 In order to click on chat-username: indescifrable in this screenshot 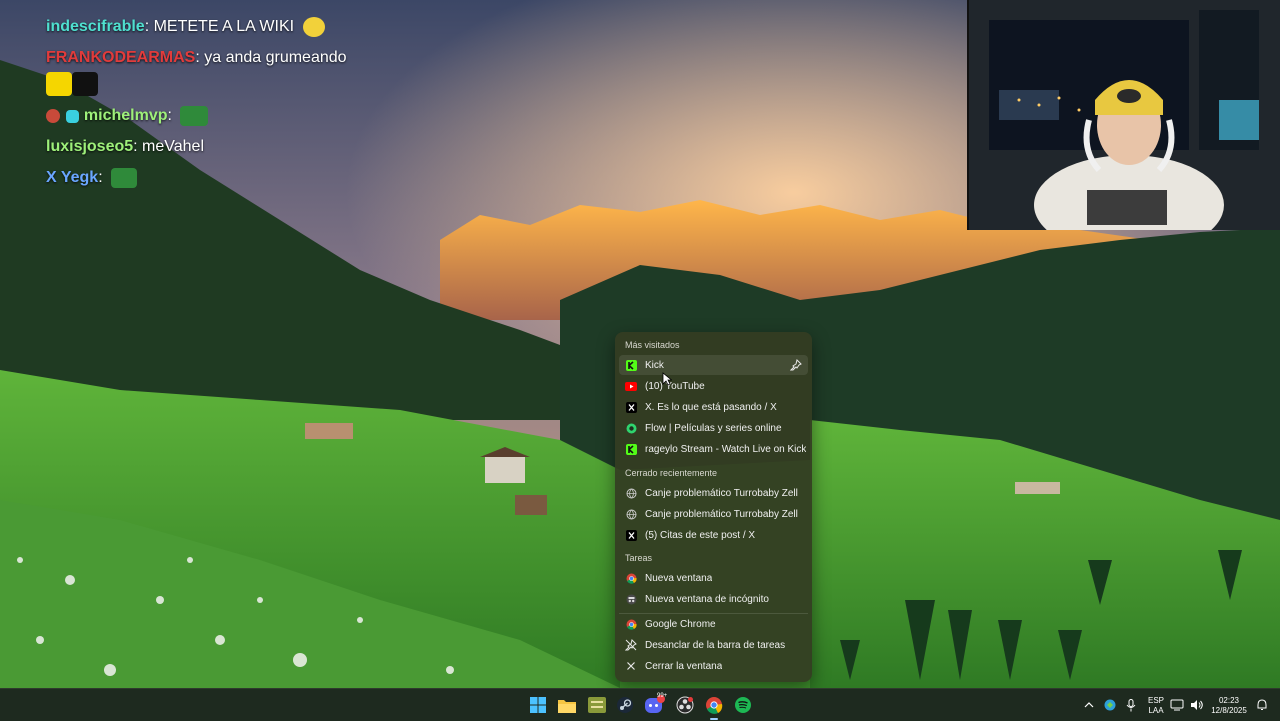, I will do `click(95, 27)`.